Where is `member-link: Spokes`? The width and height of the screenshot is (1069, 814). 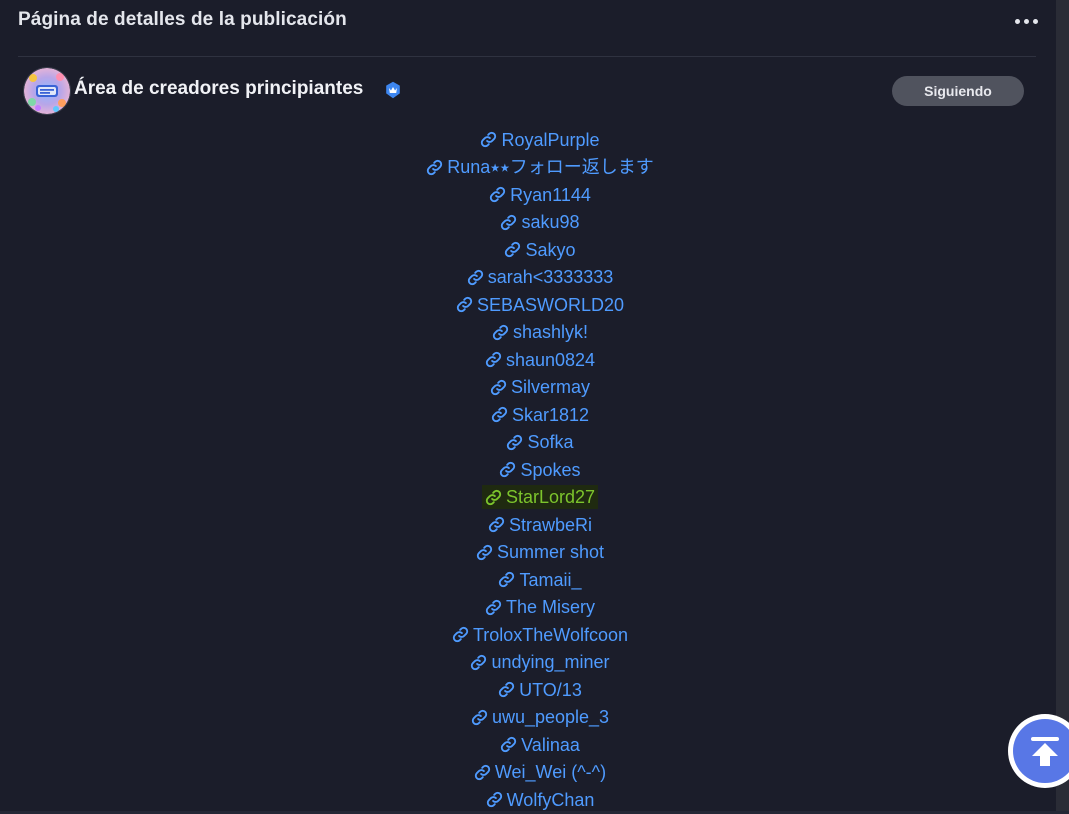
member-link: Spokes is located at coordinates (539, 470).